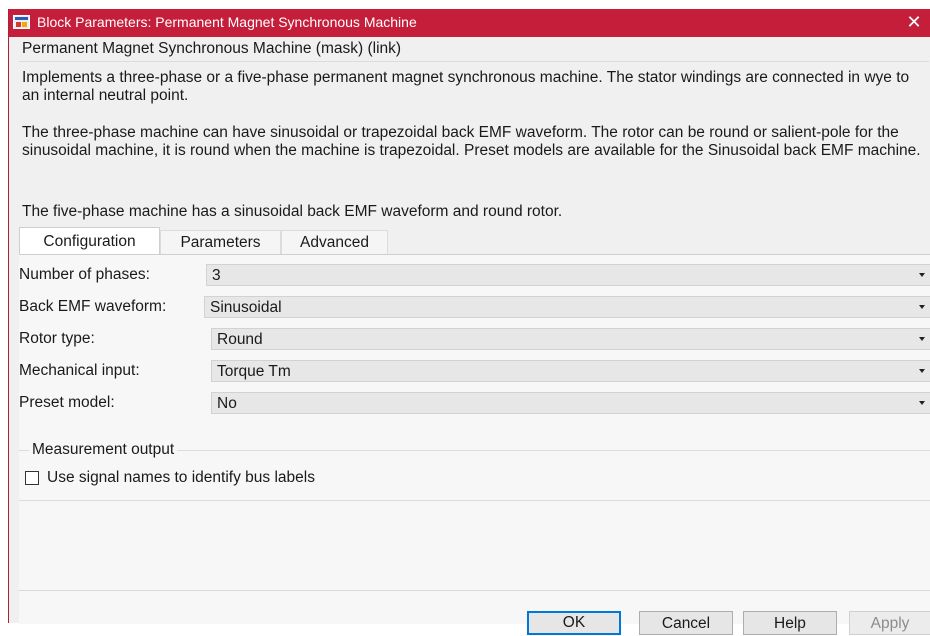  I want to click on close-icon: ✕, so click(914, 22).